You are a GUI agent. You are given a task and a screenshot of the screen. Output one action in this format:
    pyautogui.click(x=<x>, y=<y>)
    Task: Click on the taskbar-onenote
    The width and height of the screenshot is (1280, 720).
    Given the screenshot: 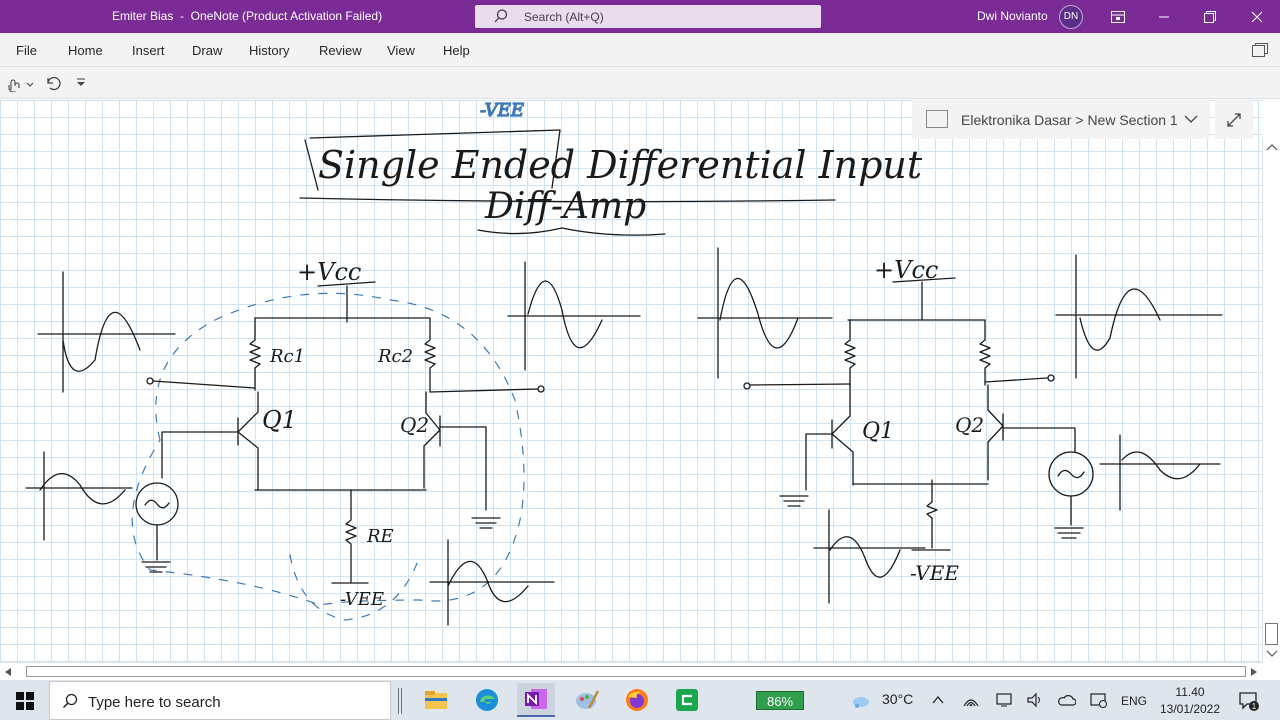 What is the action you would take?
    pyautogui.click(x=536, y=700)
    